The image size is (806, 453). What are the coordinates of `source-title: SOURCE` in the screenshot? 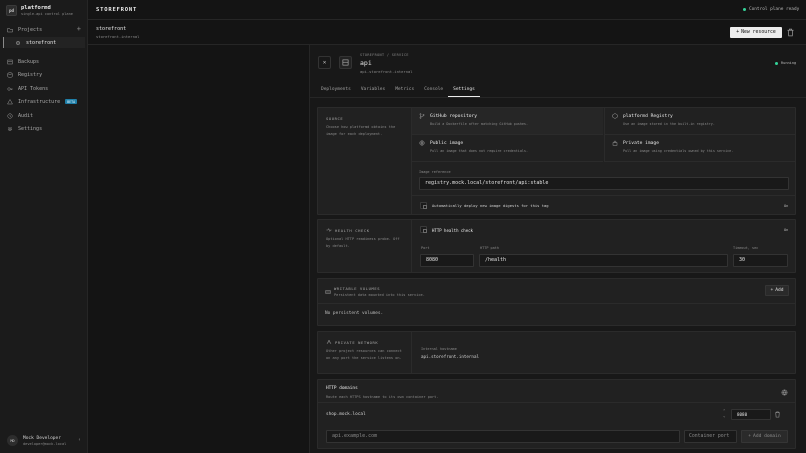 It's located at (335, 118).